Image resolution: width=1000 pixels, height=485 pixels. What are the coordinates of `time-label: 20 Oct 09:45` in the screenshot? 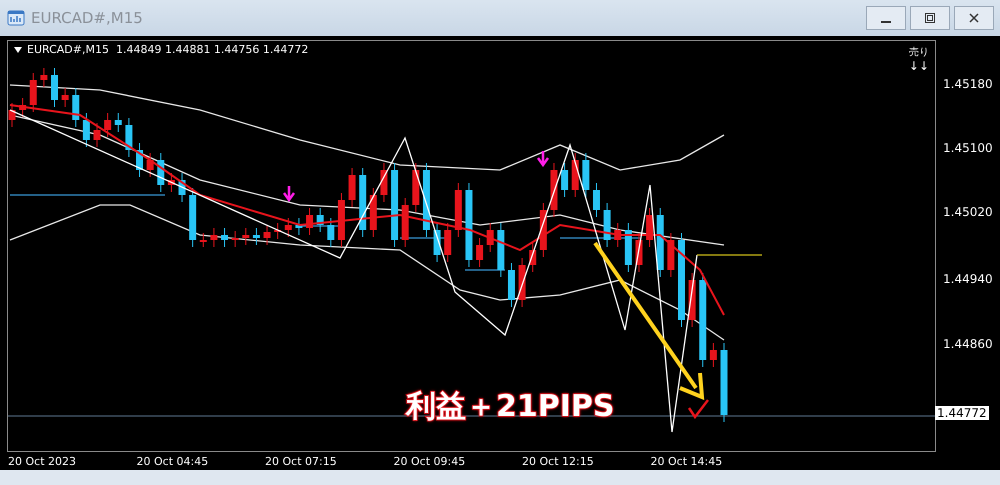 It's located at (430, 461).